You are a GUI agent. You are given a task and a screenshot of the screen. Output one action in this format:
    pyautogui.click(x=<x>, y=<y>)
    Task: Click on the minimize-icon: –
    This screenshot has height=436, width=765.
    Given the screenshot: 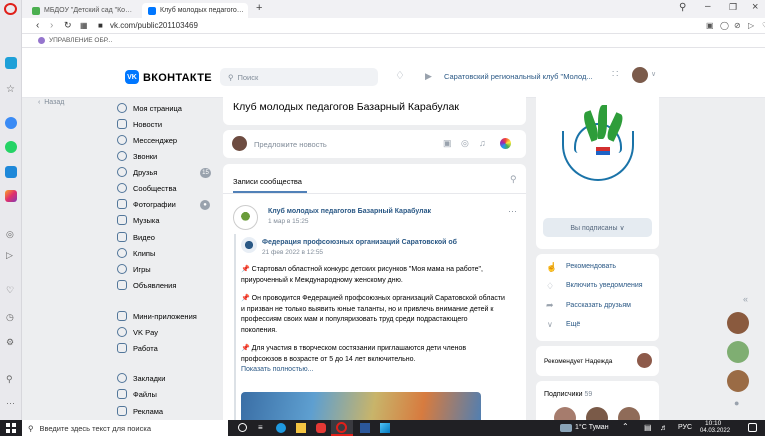 What is the action you would take?
    pyautogui.click(x=708, y=6)
    